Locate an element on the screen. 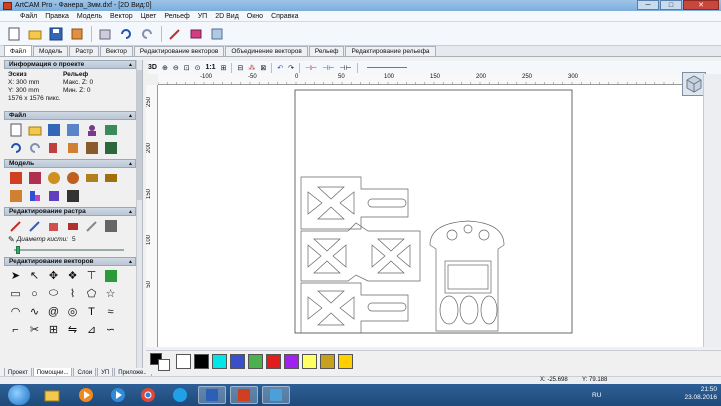  palette-swatch-black is located at coordinates (201, 361).